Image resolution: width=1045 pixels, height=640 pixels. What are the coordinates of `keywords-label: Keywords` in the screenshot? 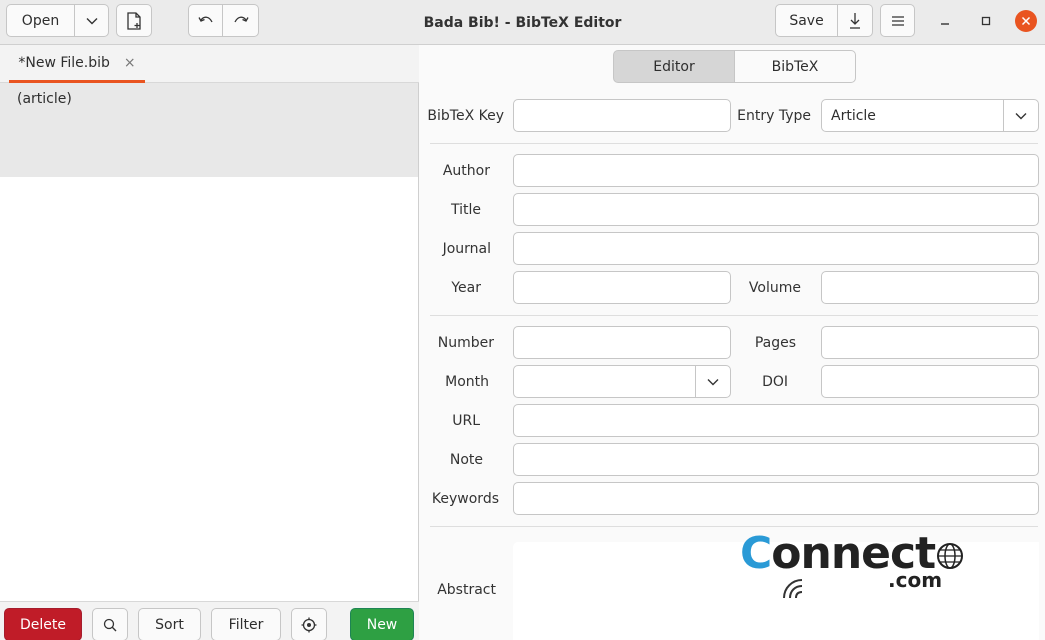 It's located at (465, 498).